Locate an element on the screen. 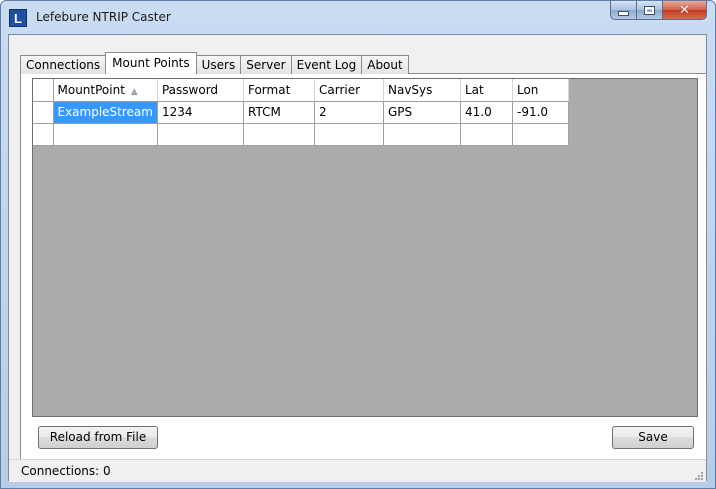 This screenshot has height=489, width=716. cell-lon is located at coordinates (540, 134).